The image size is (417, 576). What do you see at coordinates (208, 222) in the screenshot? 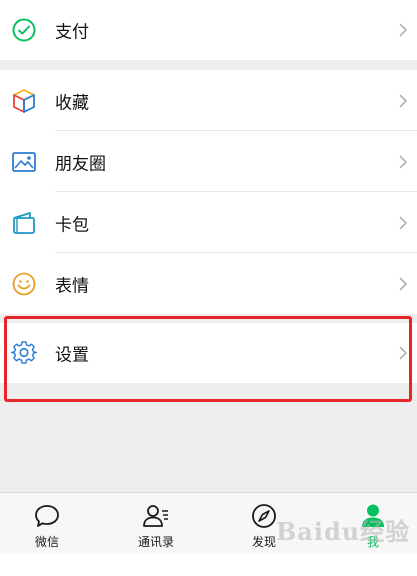
I see `menu-item-cards: 卡包` at bounding box center [208, 222].